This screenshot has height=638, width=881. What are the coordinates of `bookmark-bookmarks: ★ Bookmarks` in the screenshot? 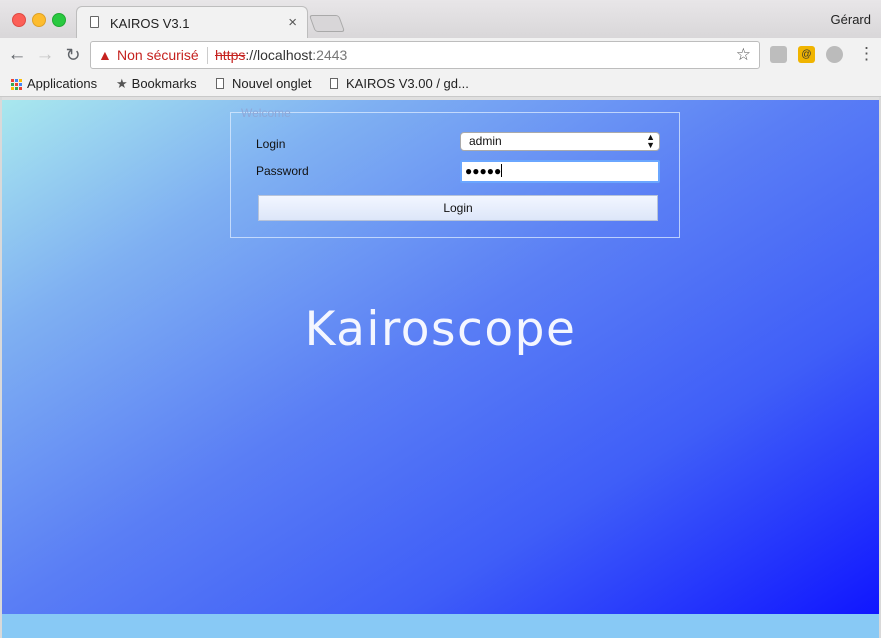 It's located at (156, 84).